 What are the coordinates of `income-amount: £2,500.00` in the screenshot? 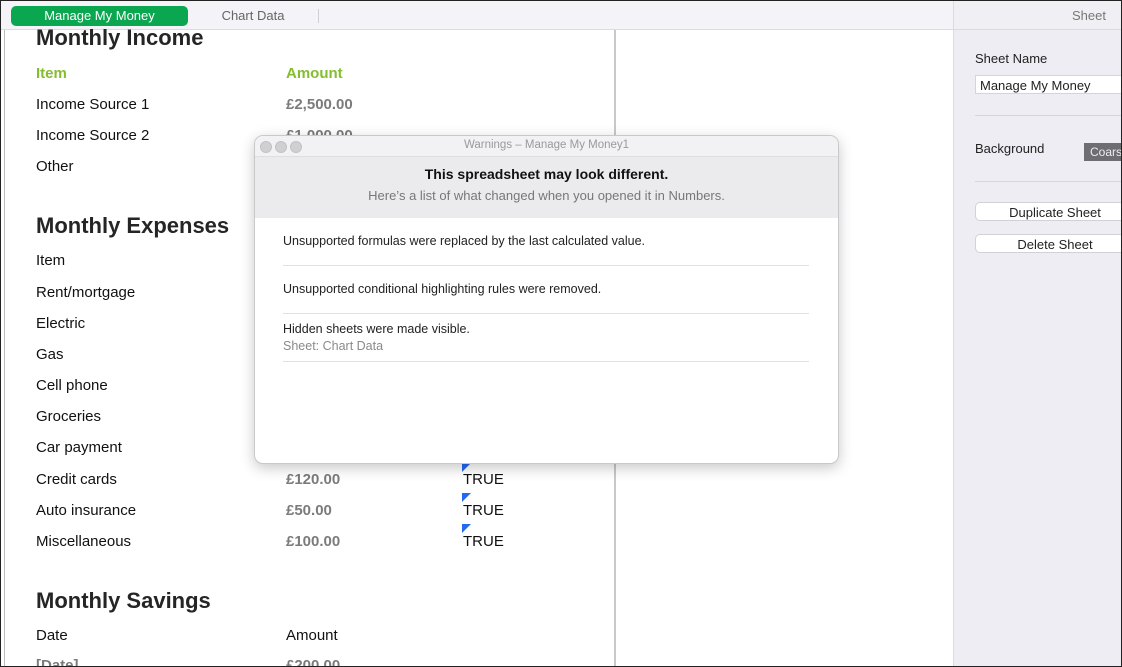 It's located at (319, 104).